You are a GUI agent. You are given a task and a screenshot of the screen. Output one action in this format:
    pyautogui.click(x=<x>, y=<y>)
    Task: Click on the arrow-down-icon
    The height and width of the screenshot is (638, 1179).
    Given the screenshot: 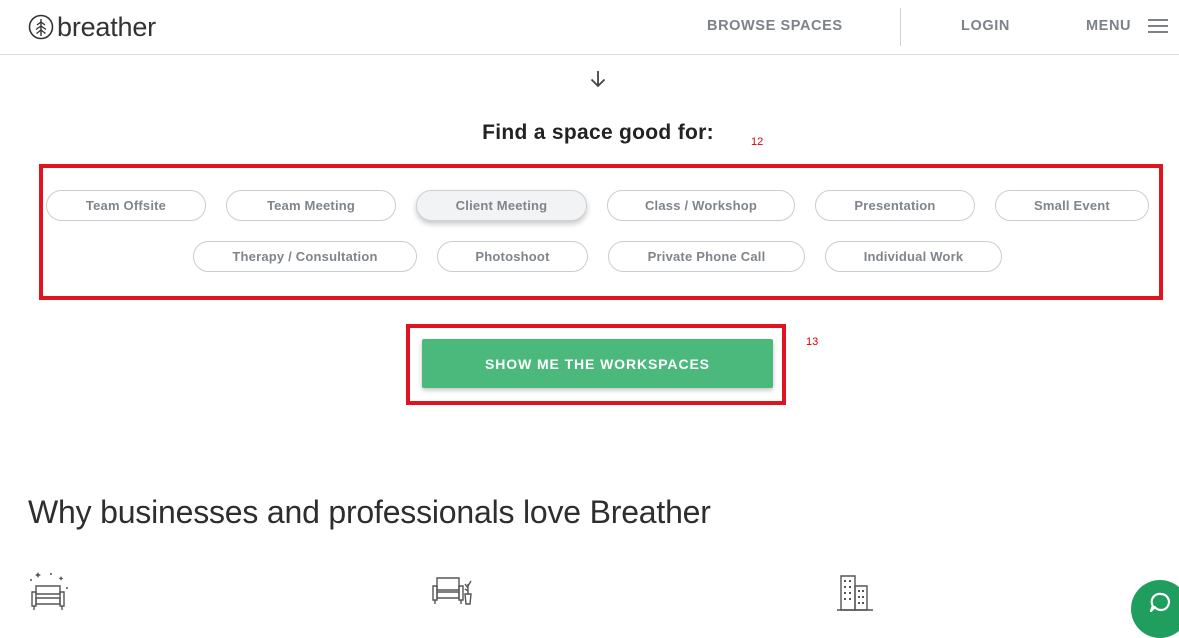 What is the action you would take?
    pyautogui.click(x=598, y=79)
    